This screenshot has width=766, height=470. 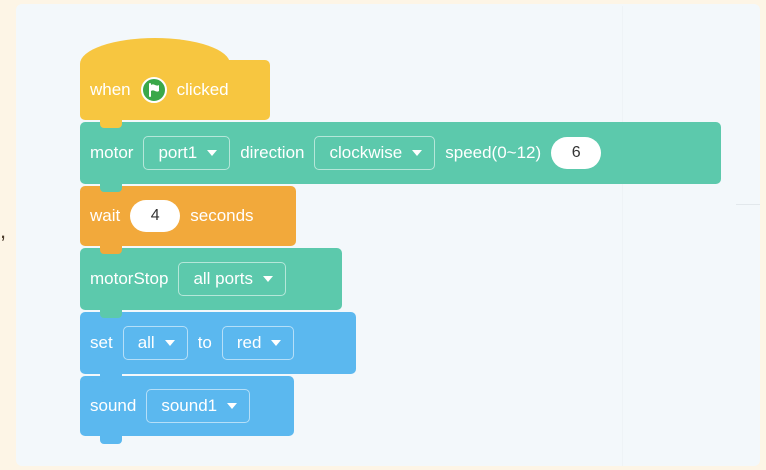 I want to click on sound-value: sound1, so click(x=189, y=405).